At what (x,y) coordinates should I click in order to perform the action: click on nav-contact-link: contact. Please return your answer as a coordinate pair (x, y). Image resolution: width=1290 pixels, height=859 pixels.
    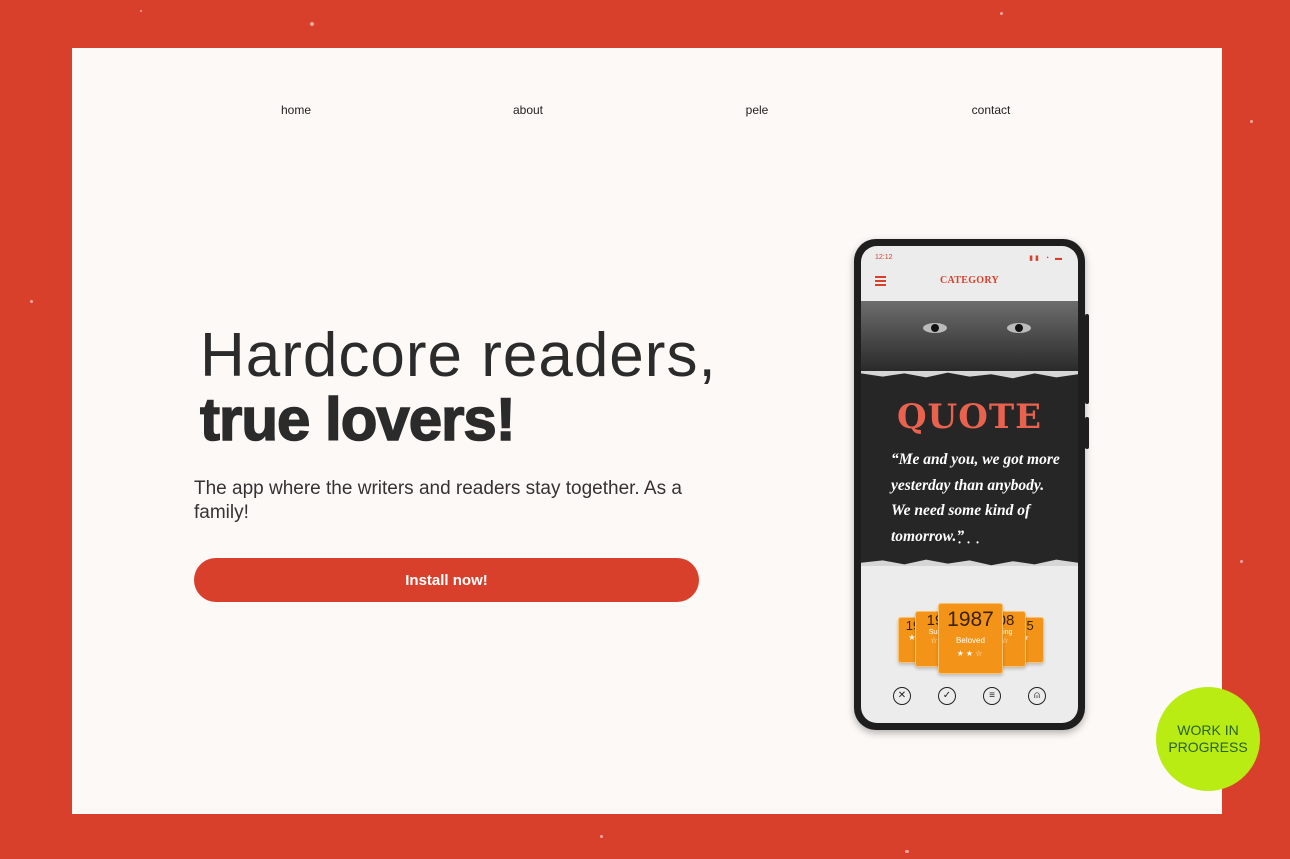
    Looking at the image, I should click on (991, 110).